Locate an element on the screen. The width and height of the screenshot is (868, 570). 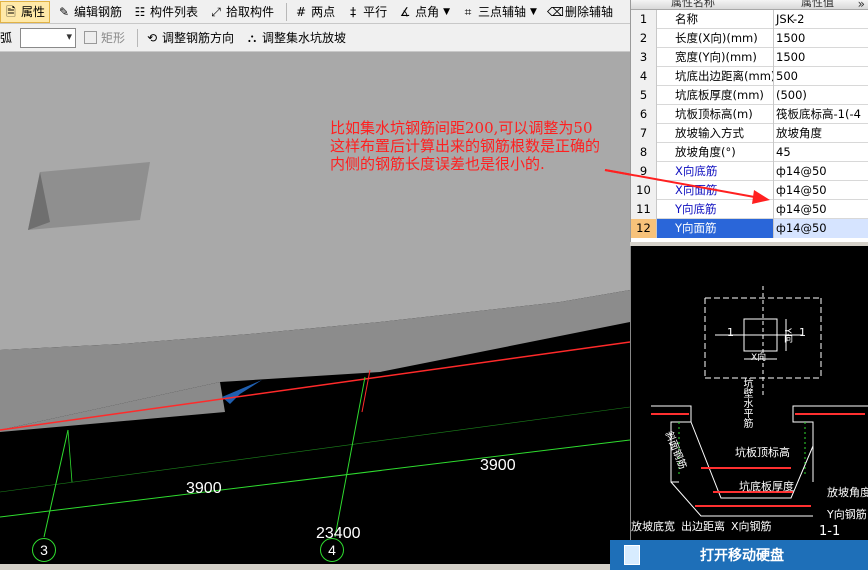
arc-button-fragment: 弧 is located at coordinates (6, 37).